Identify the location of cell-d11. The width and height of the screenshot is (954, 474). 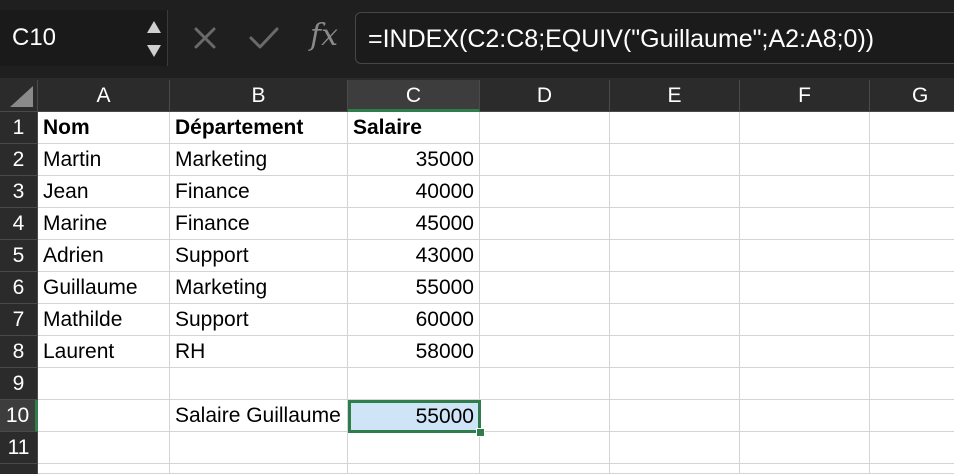
(545, 448).